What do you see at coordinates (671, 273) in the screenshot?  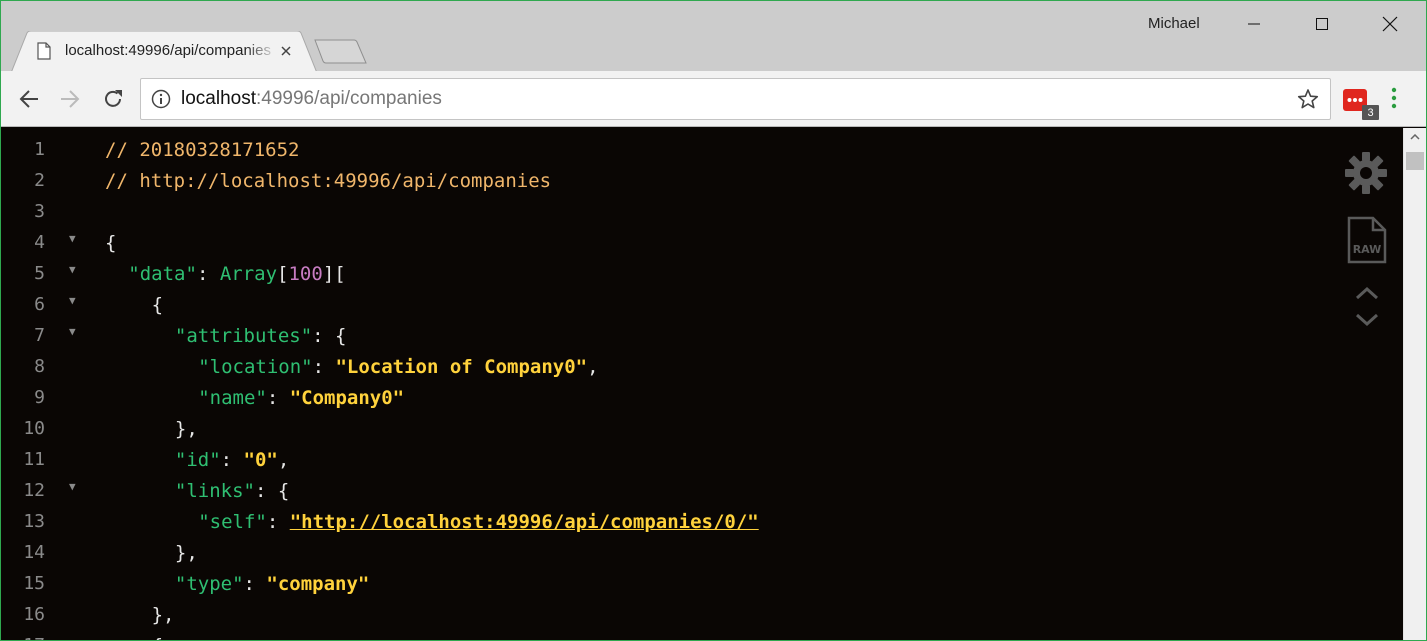 I see `code-line: 5 ▼ "data": Array[100][` at bounding box center [671, 273].